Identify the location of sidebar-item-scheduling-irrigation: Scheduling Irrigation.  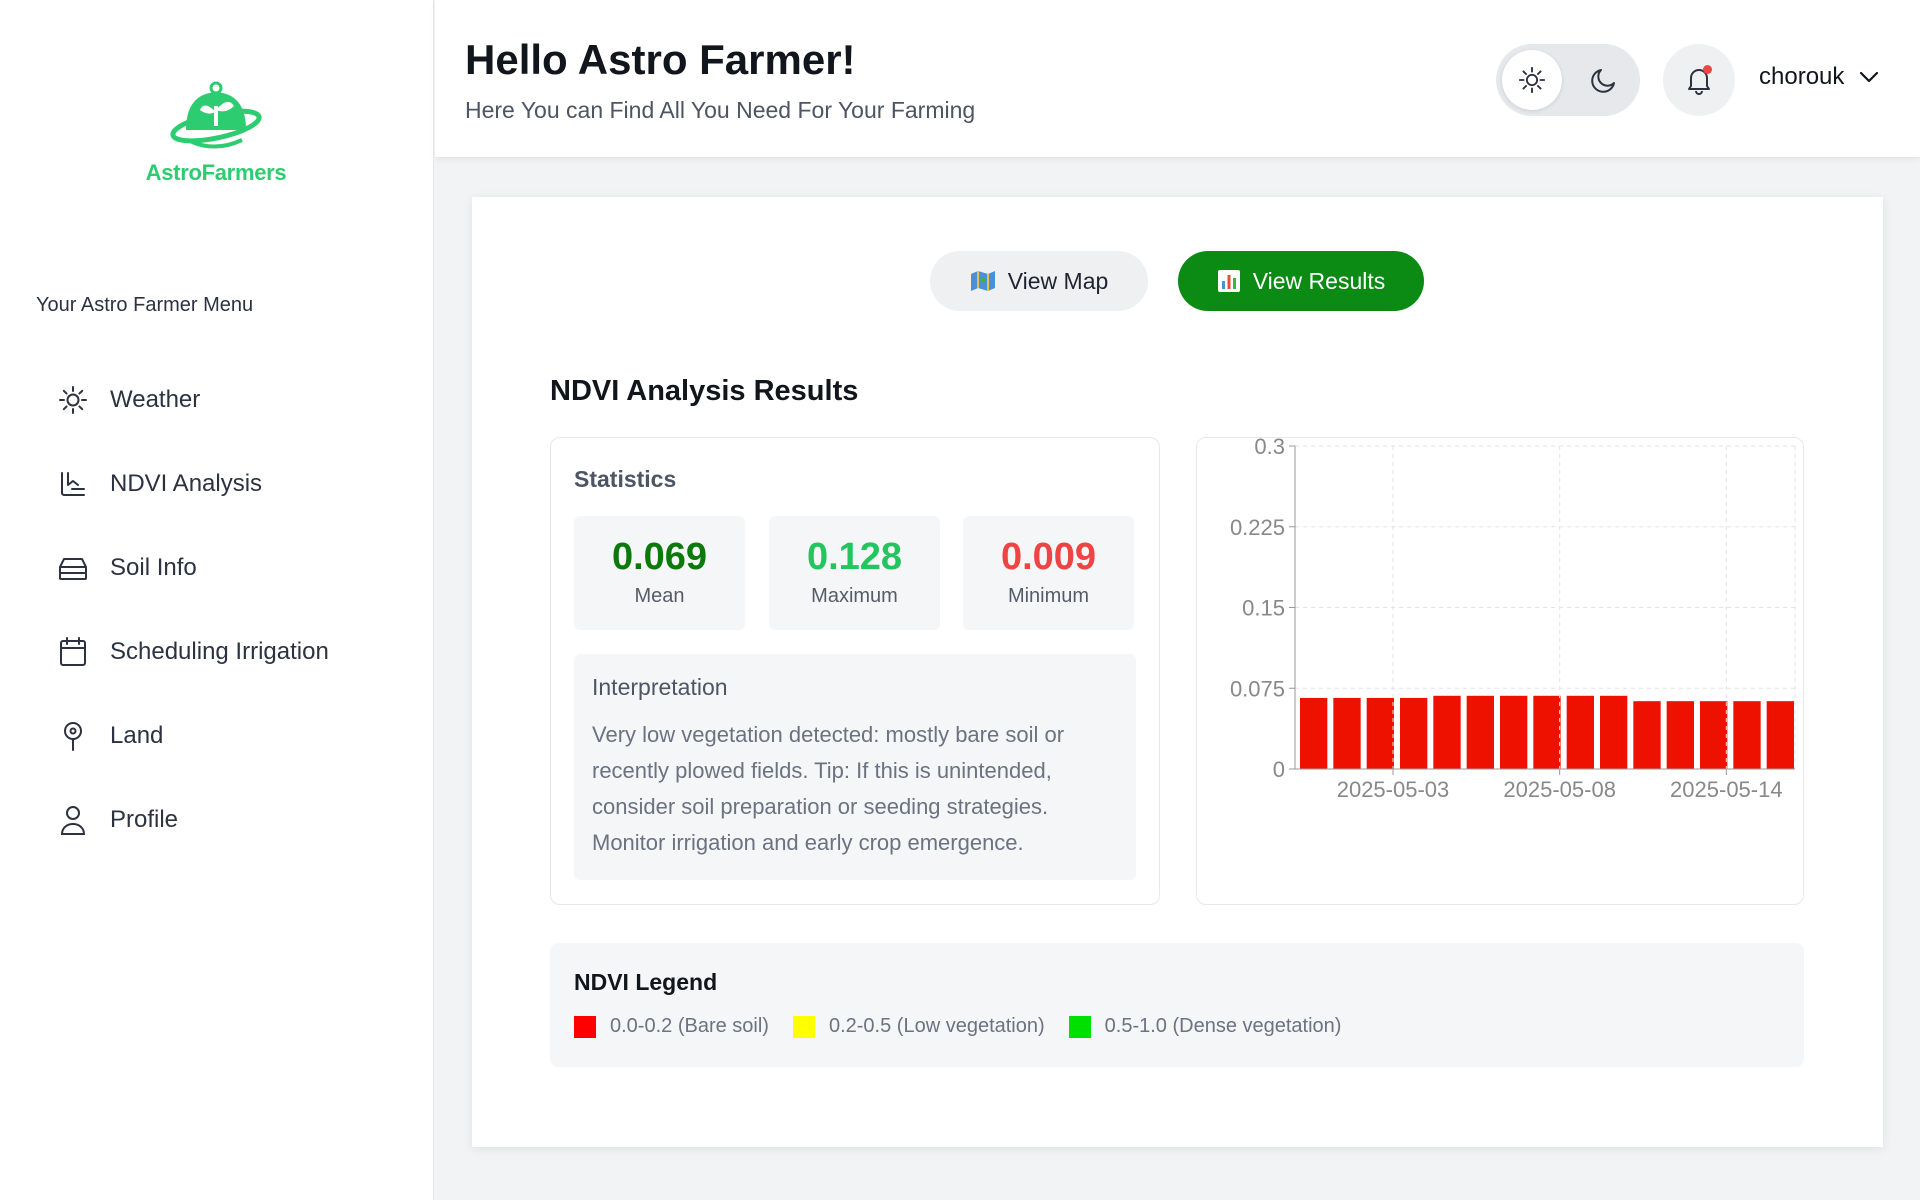
(192, 652).